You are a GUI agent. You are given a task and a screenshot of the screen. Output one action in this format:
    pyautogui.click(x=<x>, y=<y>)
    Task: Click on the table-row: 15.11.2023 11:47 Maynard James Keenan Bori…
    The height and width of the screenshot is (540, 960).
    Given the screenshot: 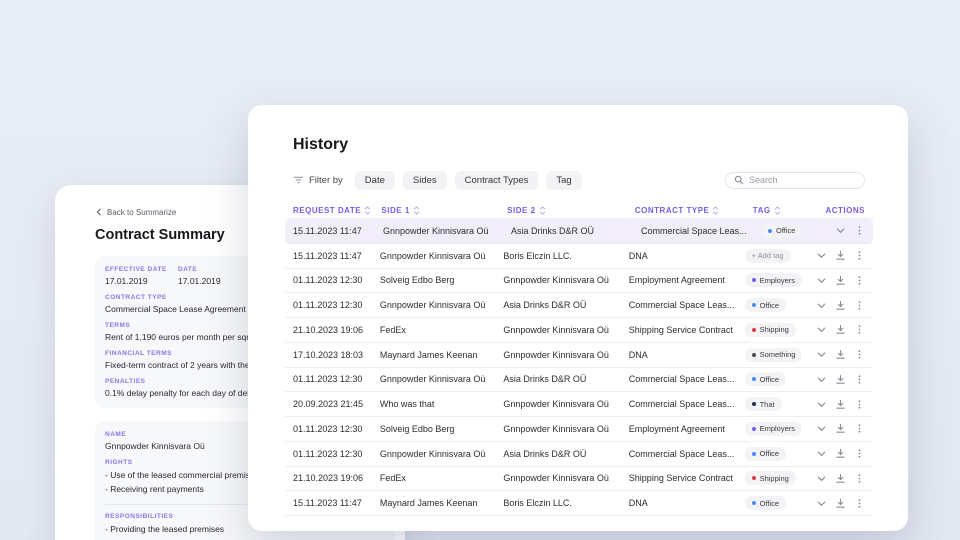 What is the action you would take?
    pyautogui.click(x=579, y=503)
    